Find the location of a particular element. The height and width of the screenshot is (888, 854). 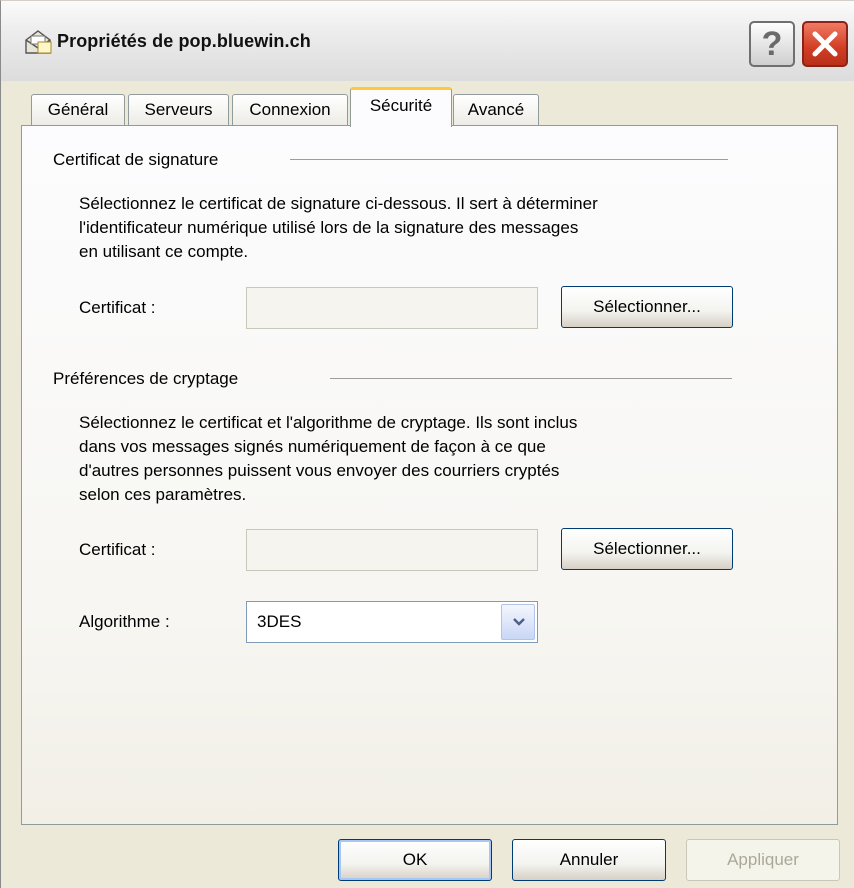

signing-description-line-3: en utilisant ce compte. is located at coordinates (164, 251).